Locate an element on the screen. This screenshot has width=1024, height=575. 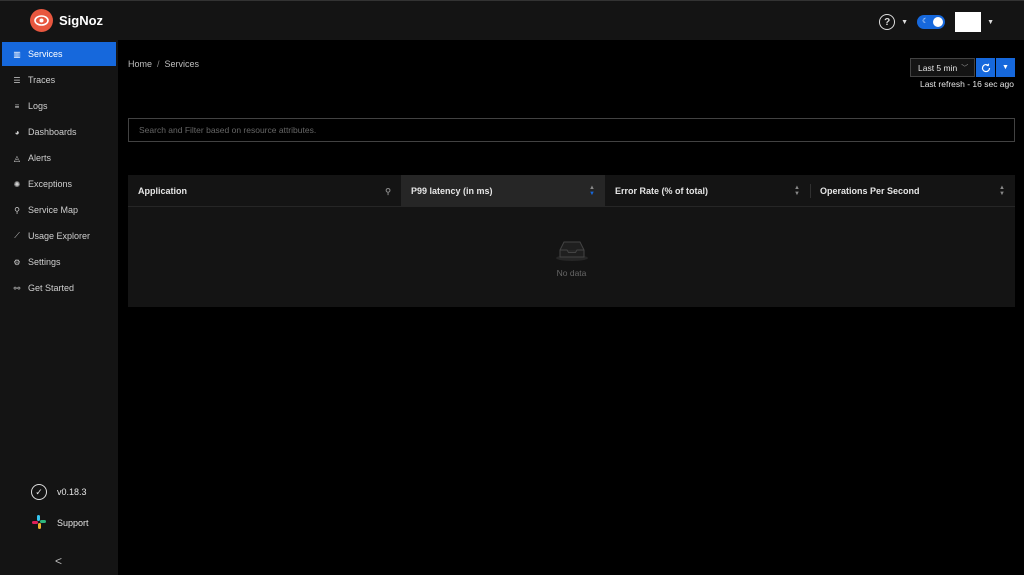
breadcrumb-home: Home is located at coordinates (140, 64).